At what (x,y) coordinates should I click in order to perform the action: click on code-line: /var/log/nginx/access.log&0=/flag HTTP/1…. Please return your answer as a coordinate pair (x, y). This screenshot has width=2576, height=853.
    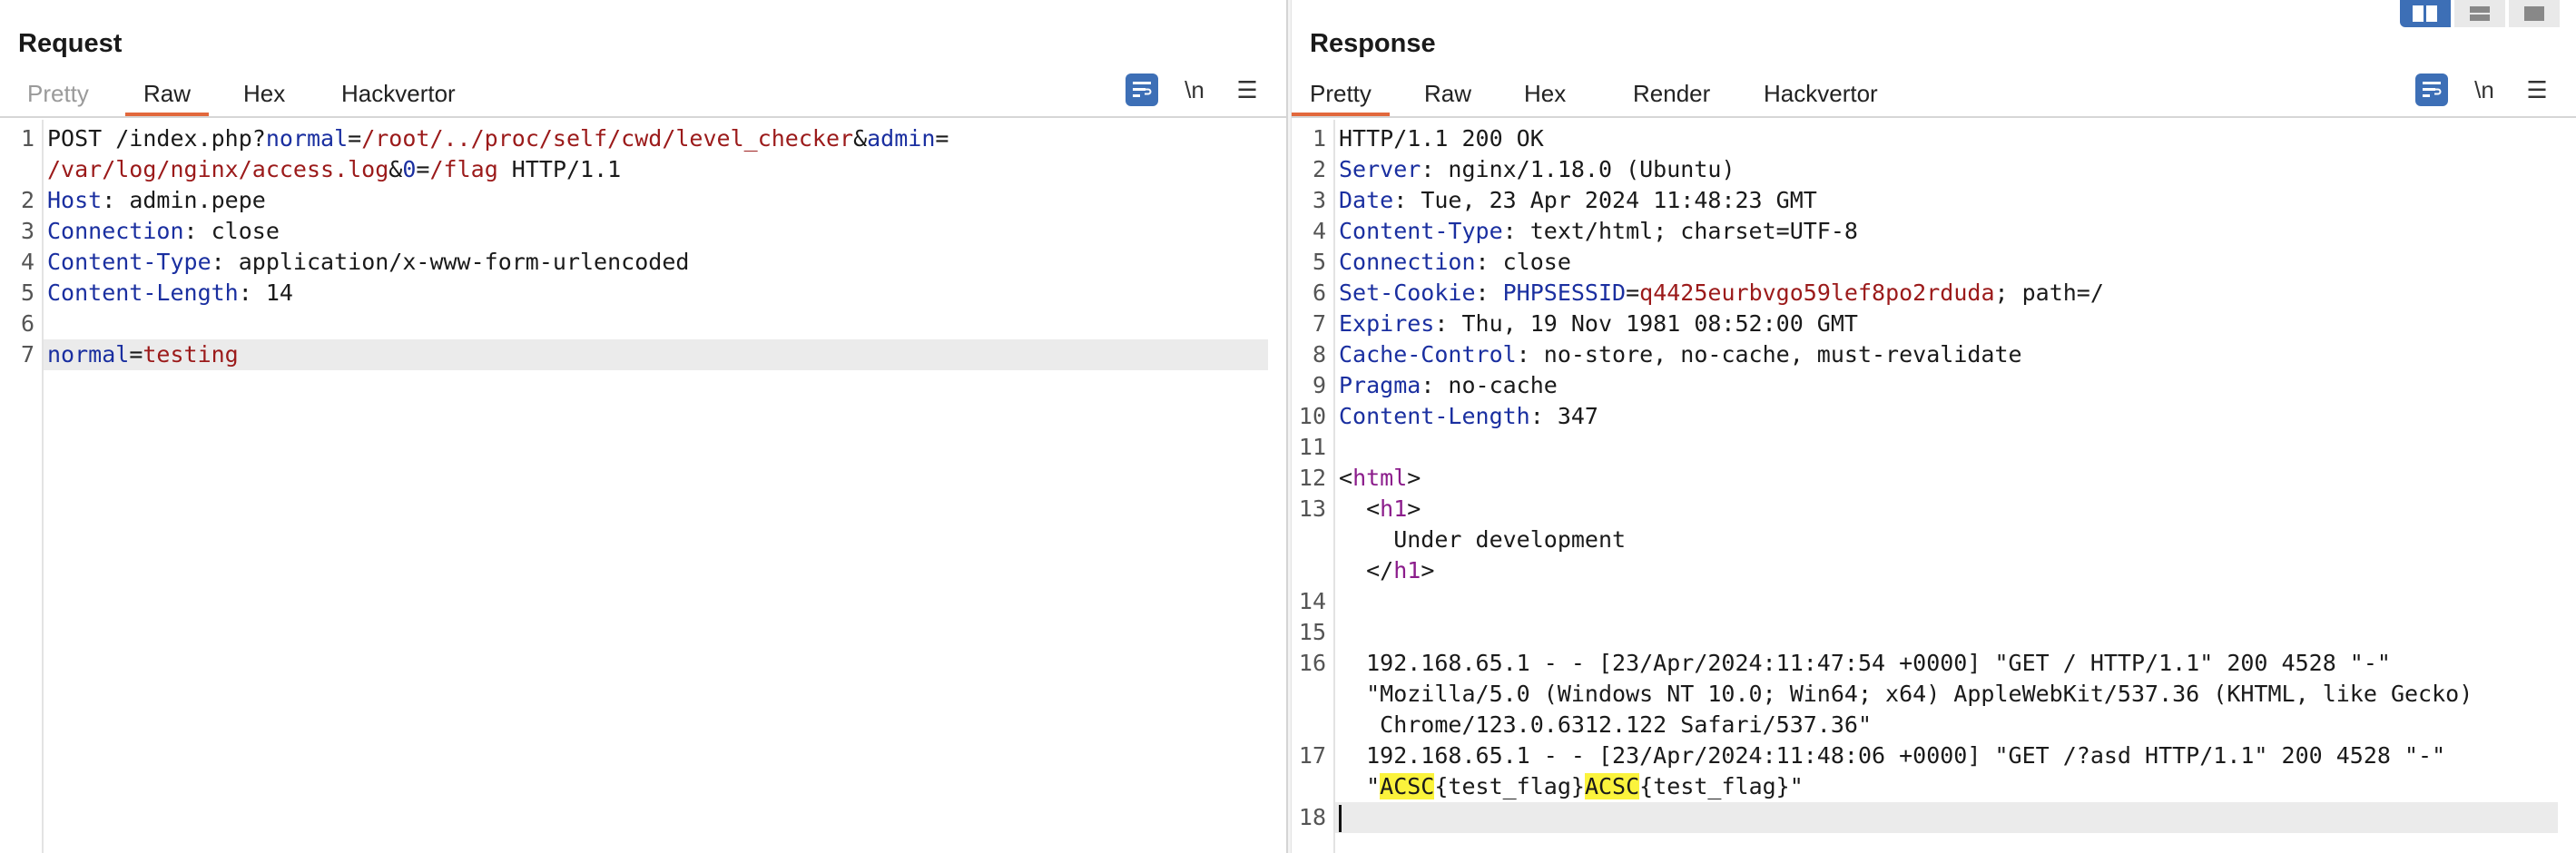
    Looking at the image, I should click on (334, 169).